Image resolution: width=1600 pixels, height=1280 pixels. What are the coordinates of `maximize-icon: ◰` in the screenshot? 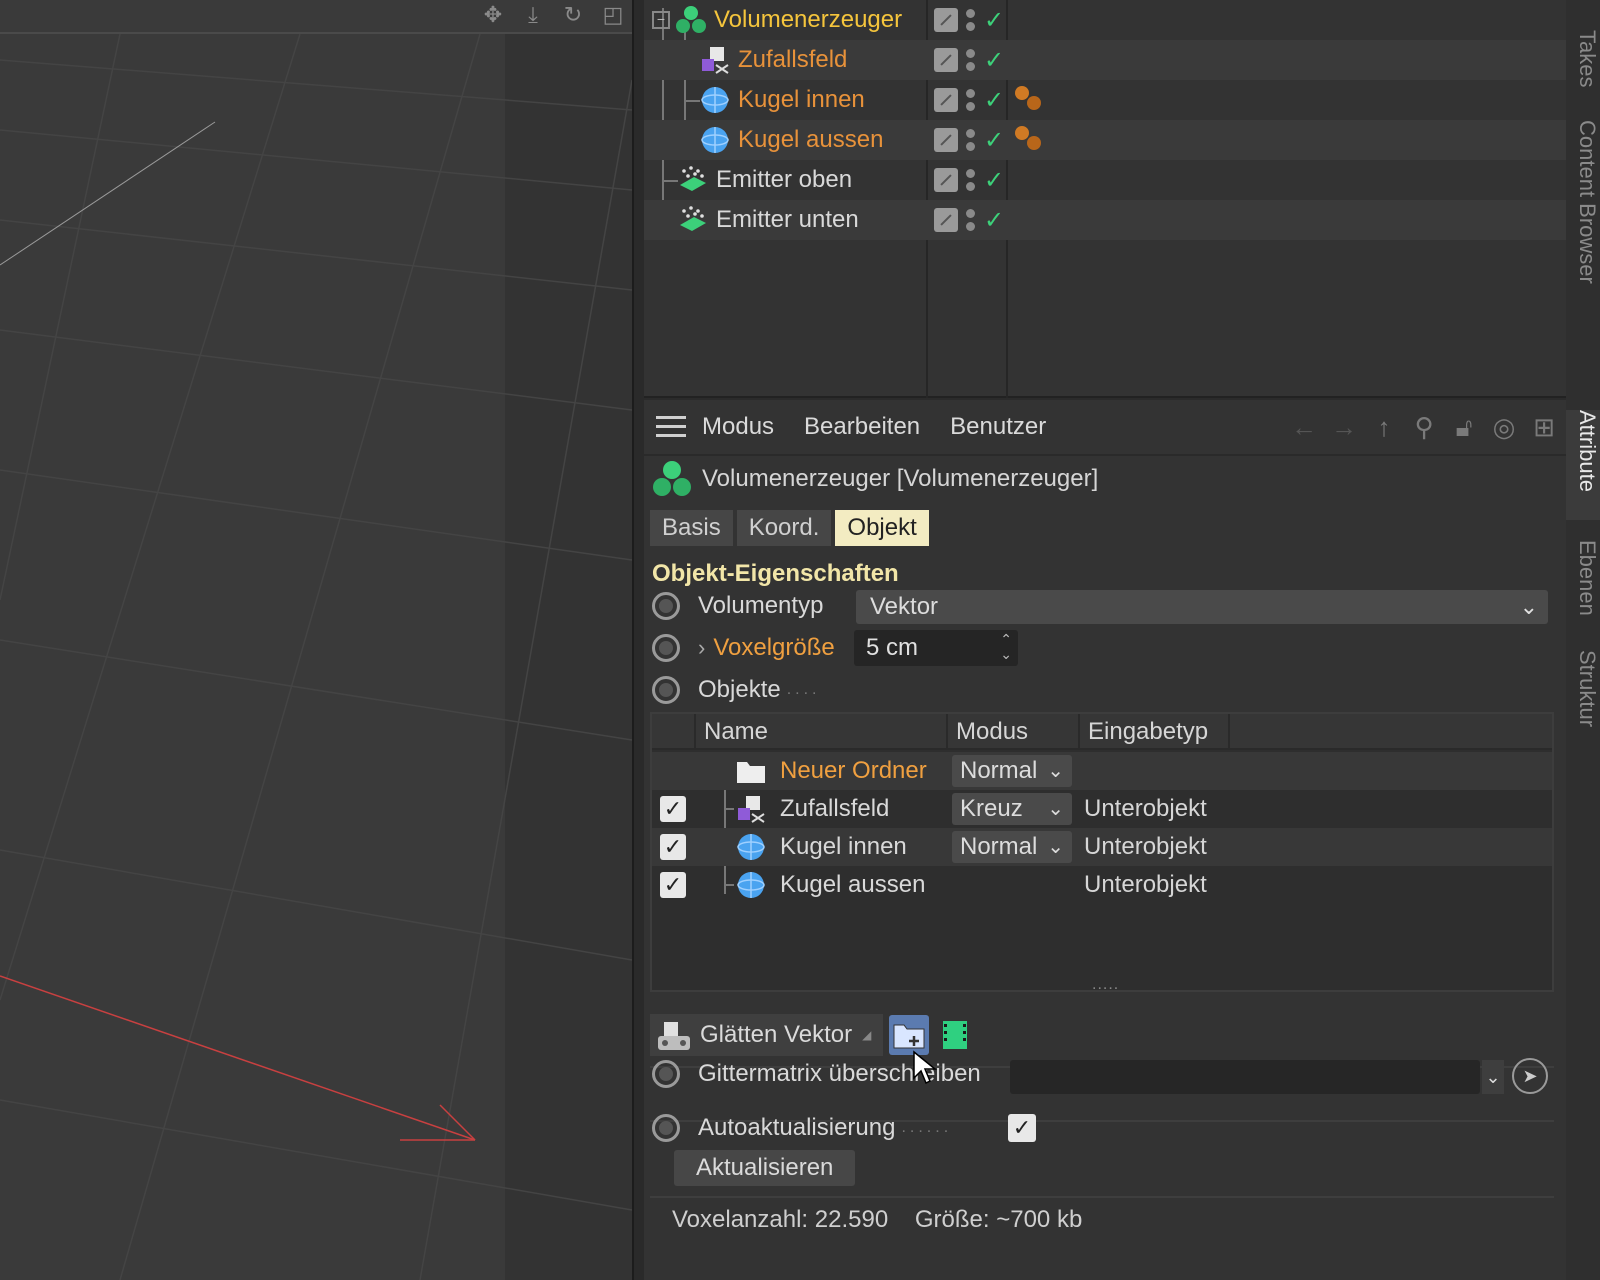 It's located at (613, 15).